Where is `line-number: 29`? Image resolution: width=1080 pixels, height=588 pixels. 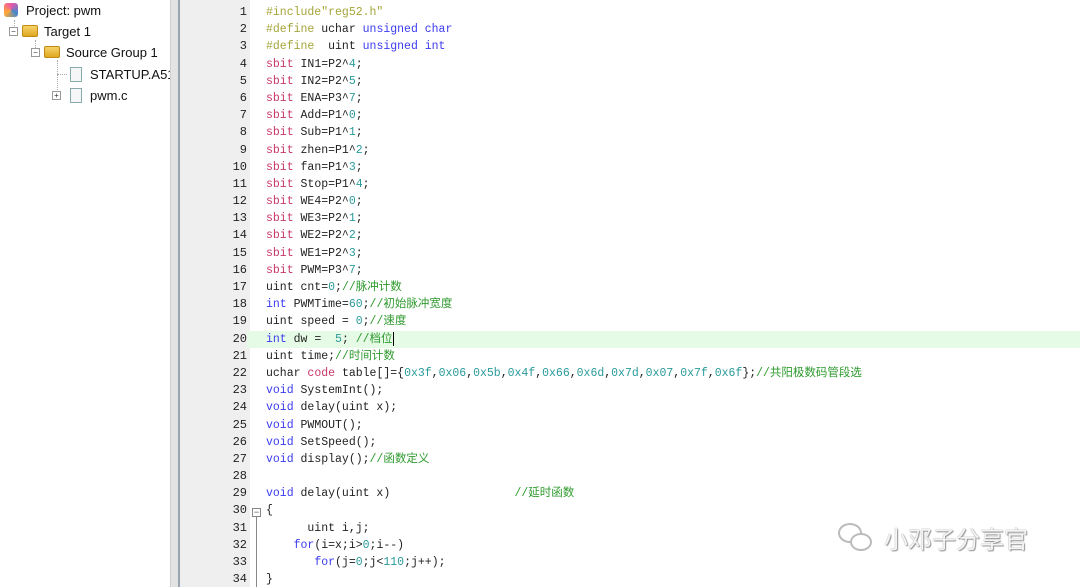
line-number: 29 is located at coordinates (239, 493).